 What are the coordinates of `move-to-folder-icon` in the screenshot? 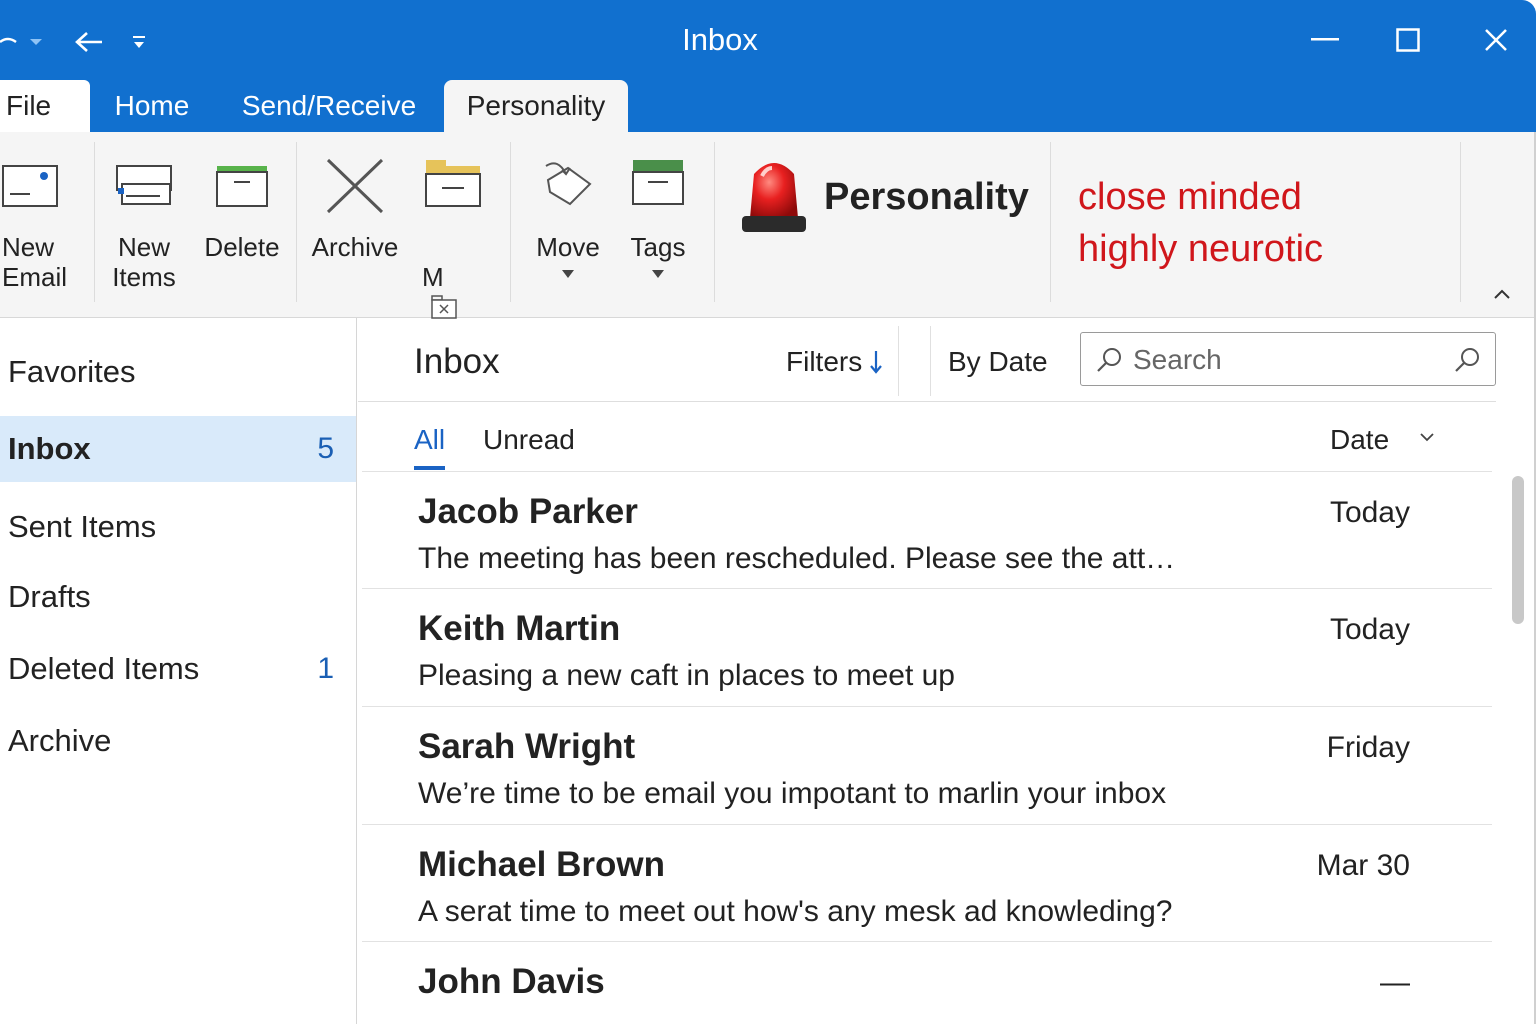 It's located at (453, 183).